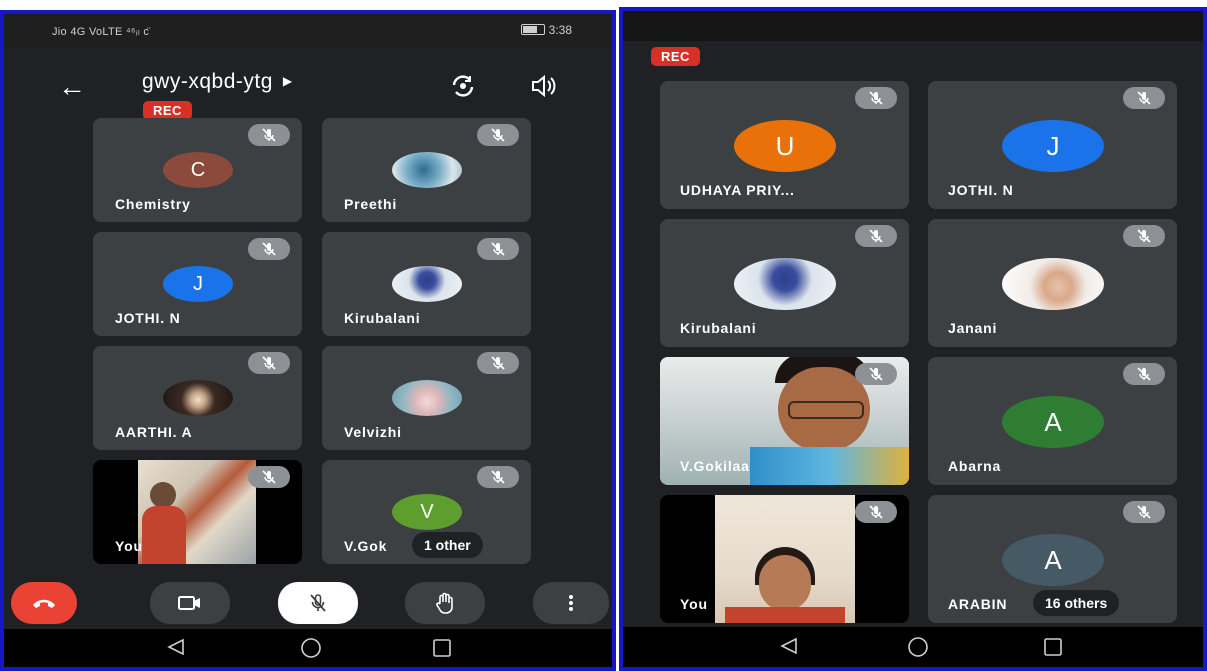 This screenshot has height=671, width=1207. I want to click on raise-hand-button, so click(445, 603).